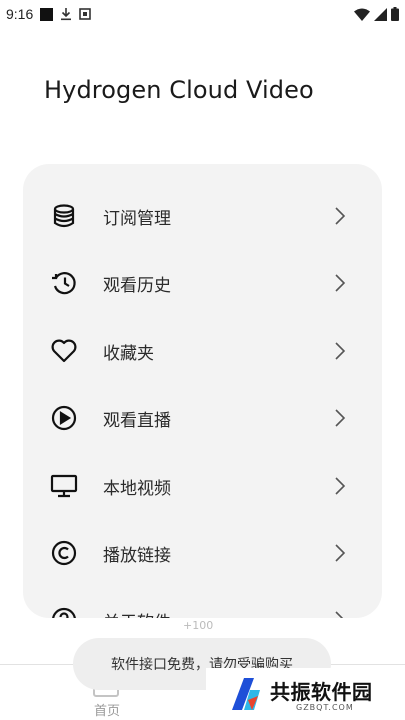 The image size is (405, 720). What do you see at coordinates (137, 613) in the screenshot?
I see `menu-item-label: 关于软件` at bounding box center [137, 613].